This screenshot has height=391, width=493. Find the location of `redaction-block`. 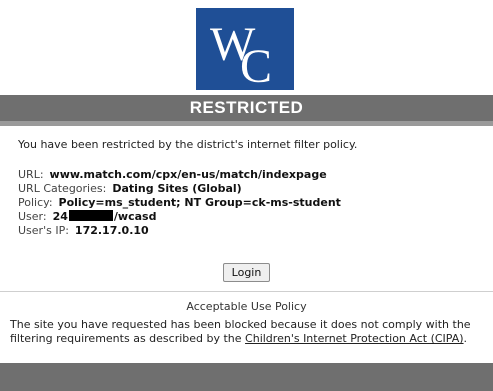

redaction-block is located at coordinates (90, 215).